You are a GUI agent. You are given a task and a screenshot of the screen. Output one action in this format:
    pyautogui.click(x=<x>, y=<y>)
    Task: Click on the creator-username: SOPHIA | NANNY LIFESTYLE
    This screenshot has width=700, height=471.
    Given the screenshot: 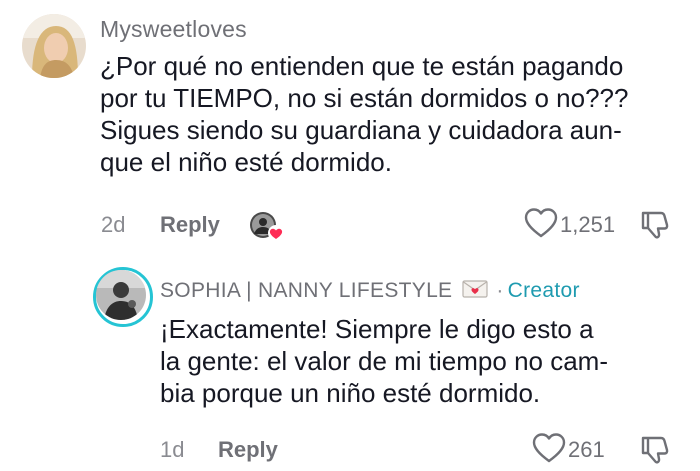 What is the action you would take?
    pyautogui.click(x=306, y=290)
    